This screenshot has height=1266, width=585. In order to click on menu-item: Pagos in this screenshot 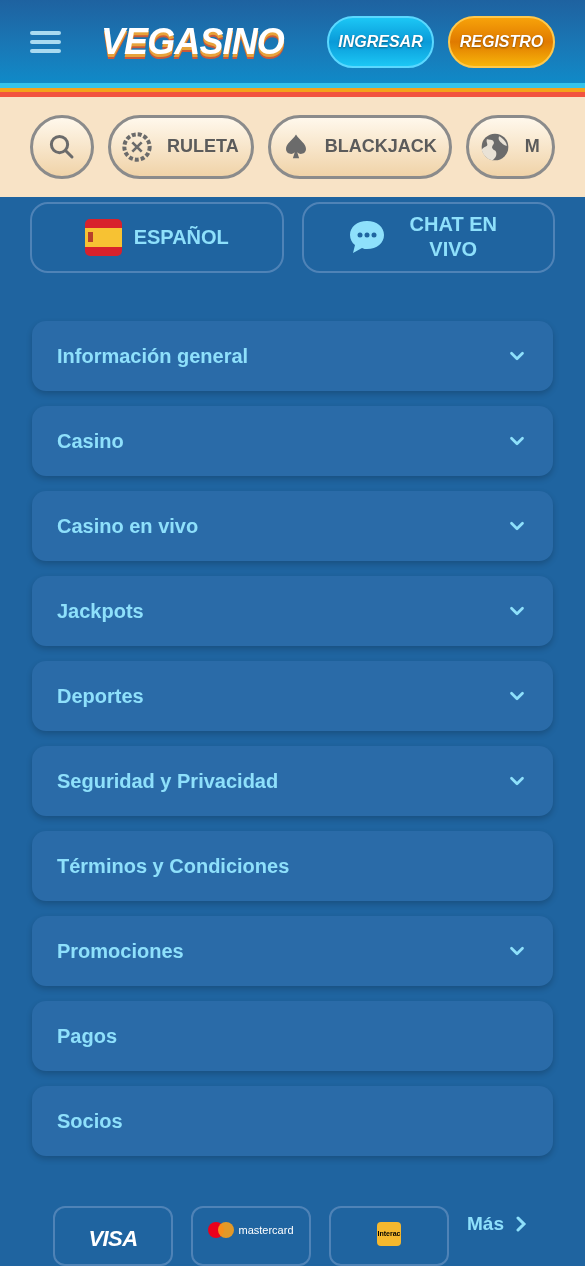, I will do `click(292, 1036)`.